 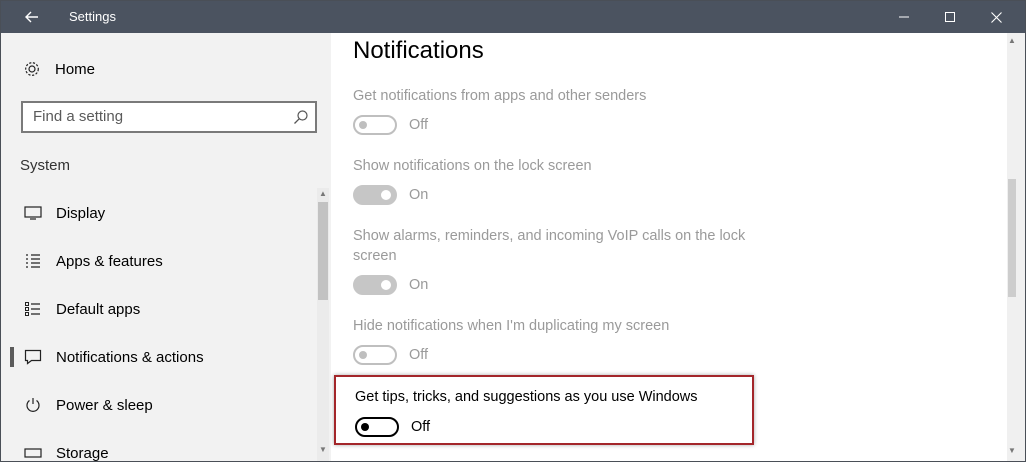 What do you see at coordinates (377, 427) in the screenshot?
I see `tips-toggle-switch` at bounding box center [377, 427].